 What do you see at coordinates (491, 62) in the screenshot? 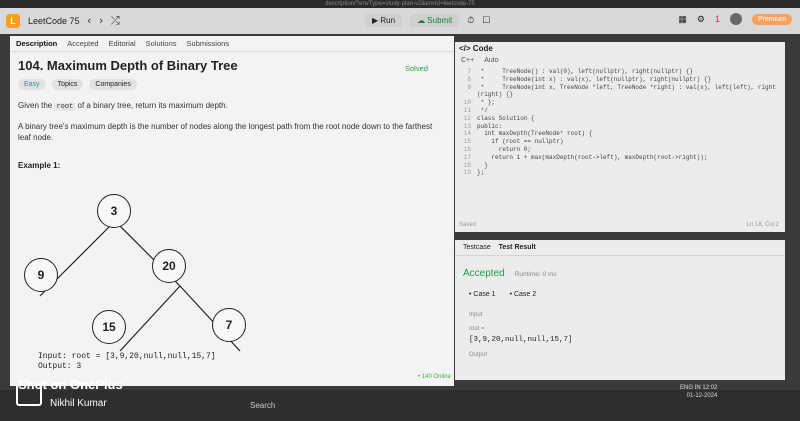
I see `auto-toggle: Auto` at bounding box center [491, 62].